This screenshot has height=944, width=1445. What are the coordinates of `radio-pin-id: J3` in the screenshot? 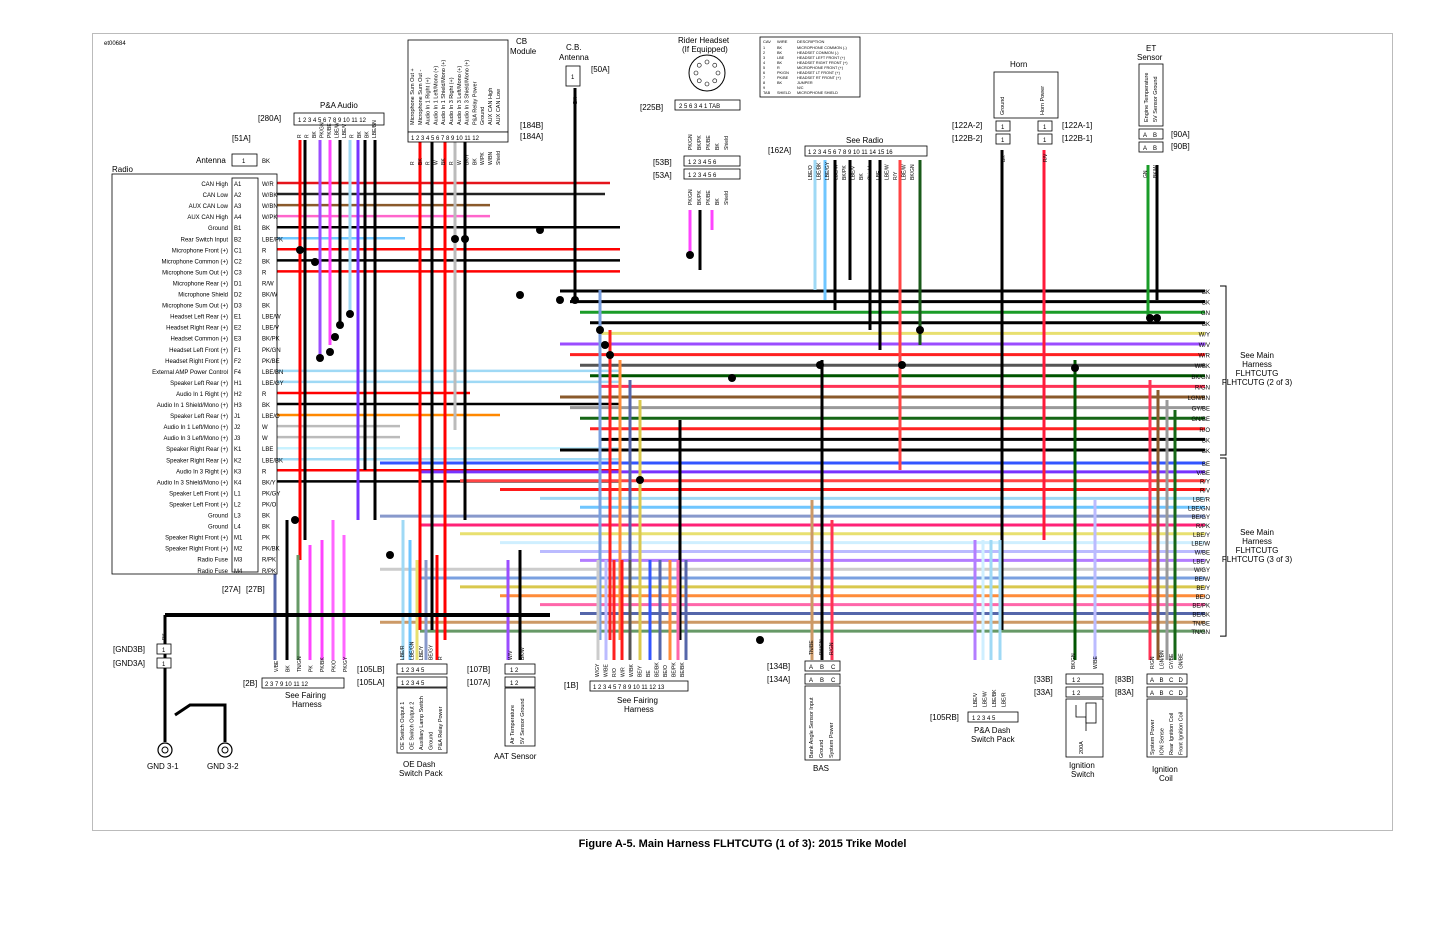 It's located at (237, 439).